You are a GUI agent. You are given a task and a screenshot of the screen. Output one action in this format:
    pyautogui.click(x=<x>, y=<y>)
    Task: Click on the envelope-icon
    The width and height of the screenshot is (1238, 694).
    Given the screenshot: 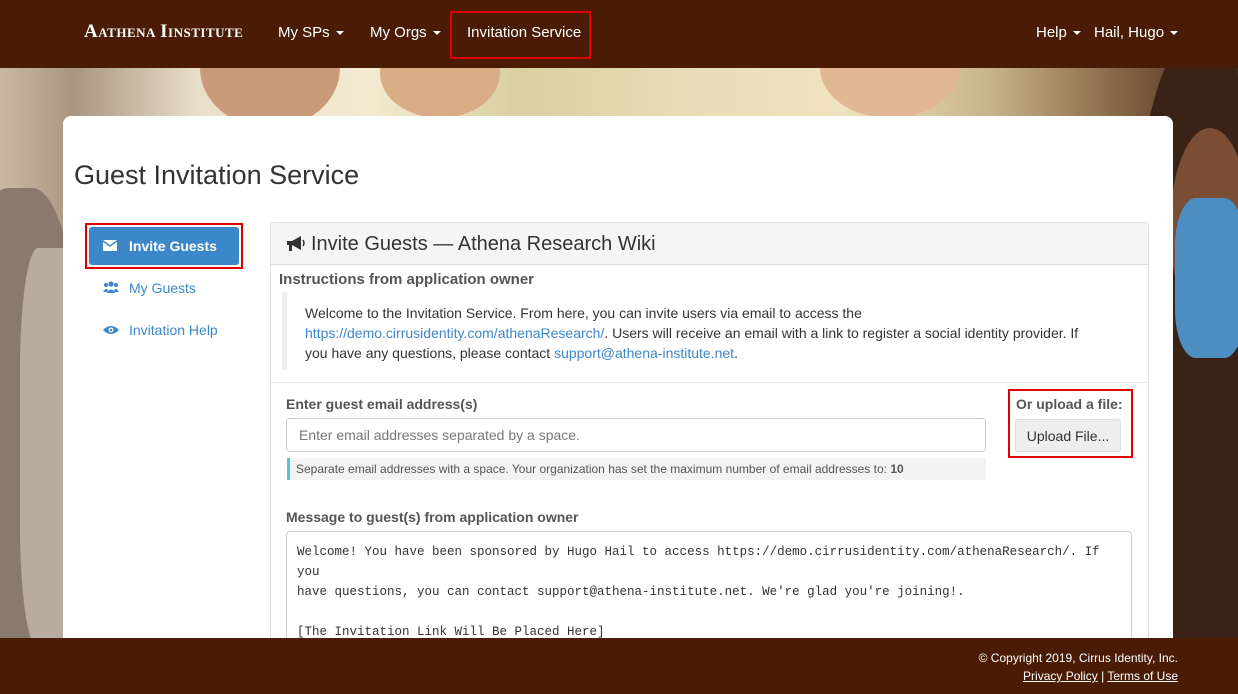 What is the action you would take?
    pyautogui.click(x=110, y=246)
    